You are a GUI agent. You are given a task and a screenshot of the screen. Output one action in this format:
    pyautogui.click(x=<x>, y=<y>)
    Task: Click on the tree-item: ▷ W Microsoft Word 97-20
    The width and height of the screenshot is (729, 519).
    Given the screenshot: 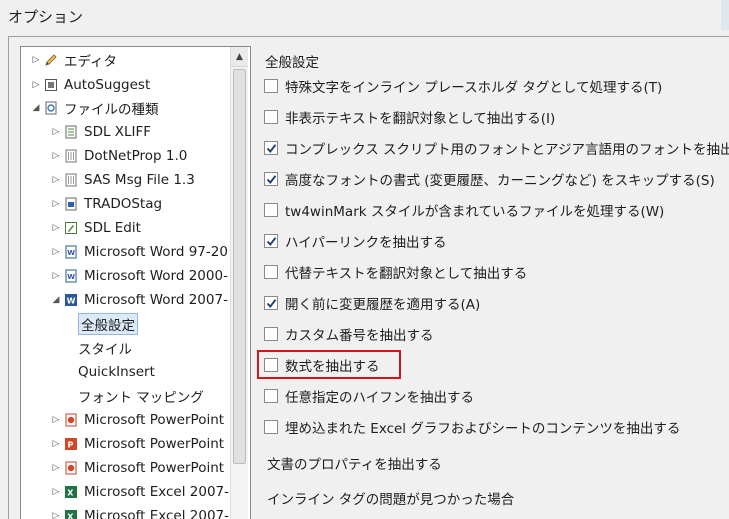 What is the action you would take?
    pyautogui.click(x=139, y=252)
    